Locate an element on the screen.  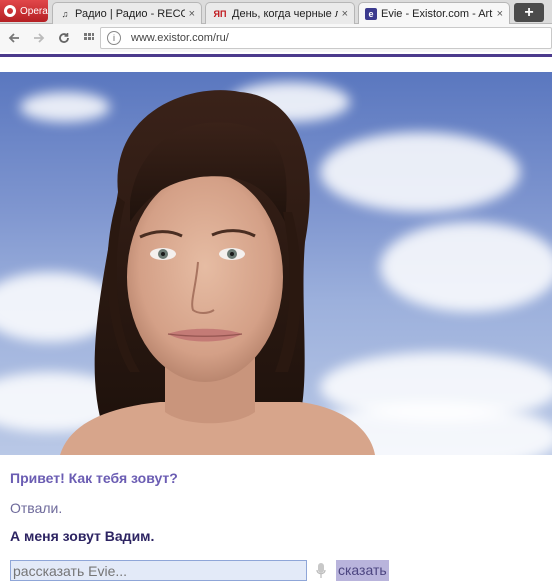
chat-input is located at coordinates (158, 570).